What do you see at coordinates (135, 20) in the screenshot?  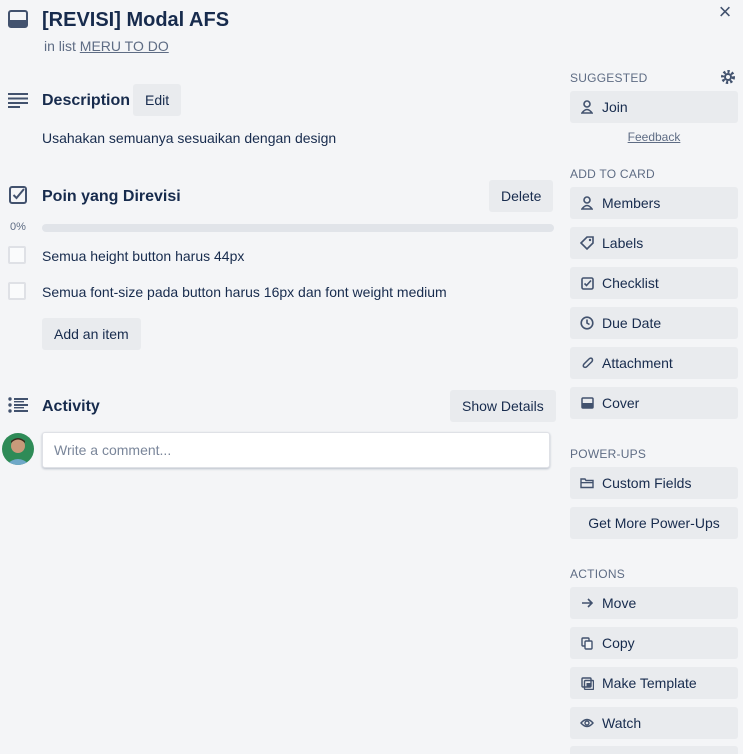 I see `card-title: [REVISI] Modal AFS` at bounding box center [135, 20].